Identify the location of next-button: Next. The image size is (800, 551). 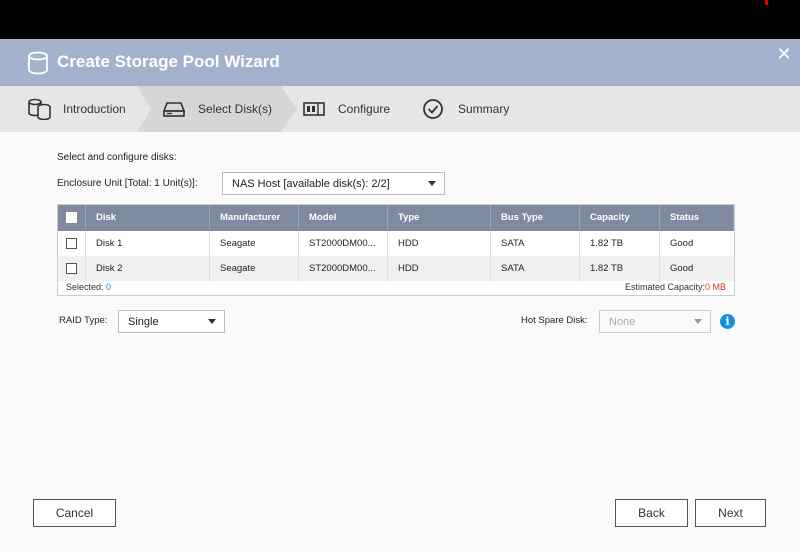
(730, 513).